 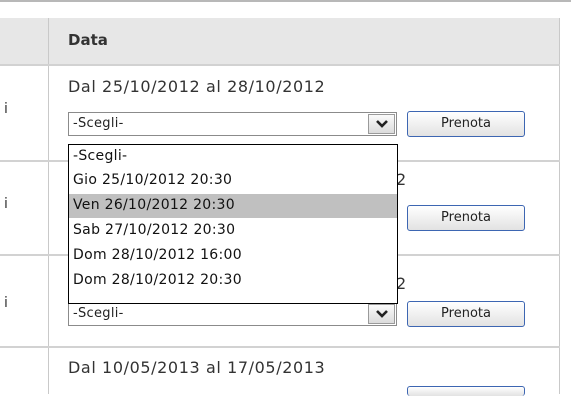 What do you see at coordinates (233, 231) in the screenshot?
I see `dropdown-option: Sab 27/10/2012 20:30` at bounding box center [233, 231].